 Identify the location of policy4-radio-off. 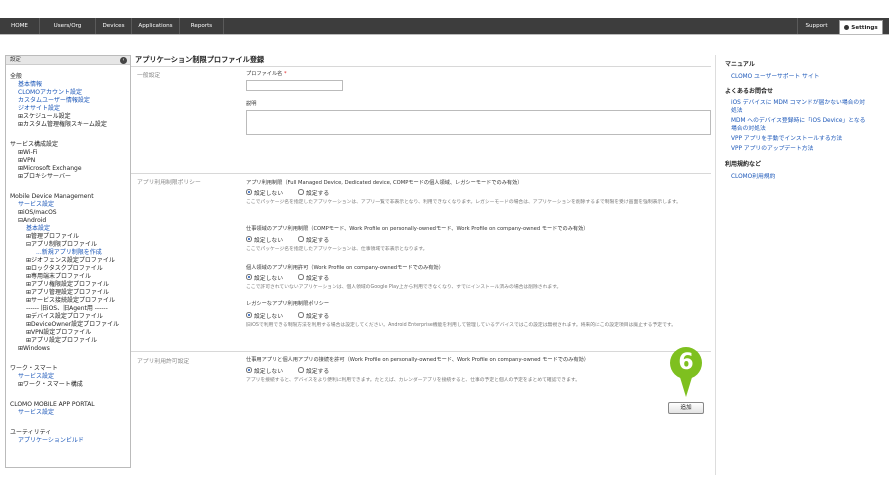
(249, 315).